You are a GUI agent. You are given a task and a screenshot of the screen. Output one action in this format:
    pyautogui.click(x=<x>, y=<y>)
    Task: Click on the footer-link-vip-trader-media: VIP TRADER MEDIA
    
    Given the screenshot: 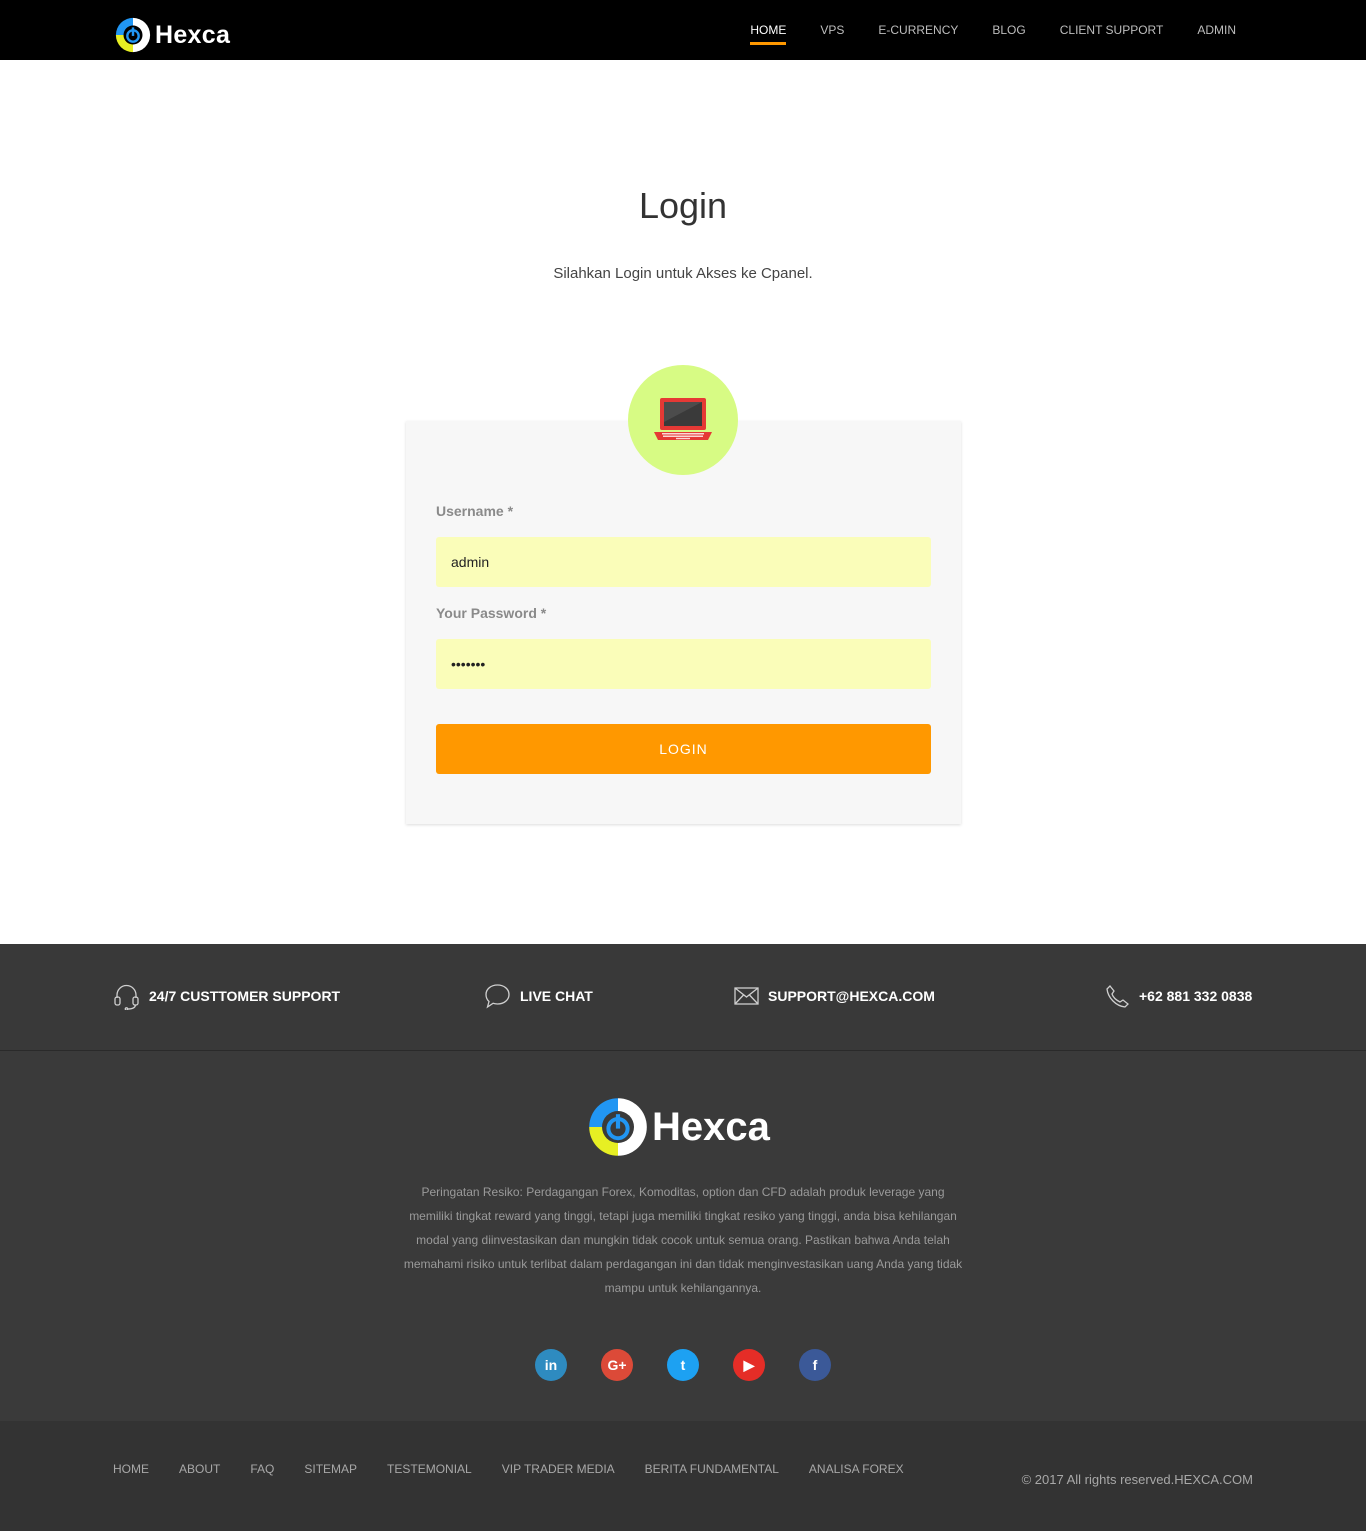 What is the action you would take?
    pyautogui.click(x=558, y=1469)
    